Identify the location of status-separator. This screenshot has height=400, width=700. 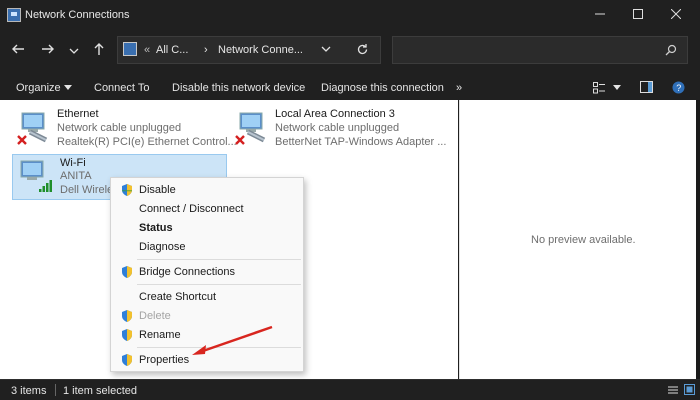
(55, 390).